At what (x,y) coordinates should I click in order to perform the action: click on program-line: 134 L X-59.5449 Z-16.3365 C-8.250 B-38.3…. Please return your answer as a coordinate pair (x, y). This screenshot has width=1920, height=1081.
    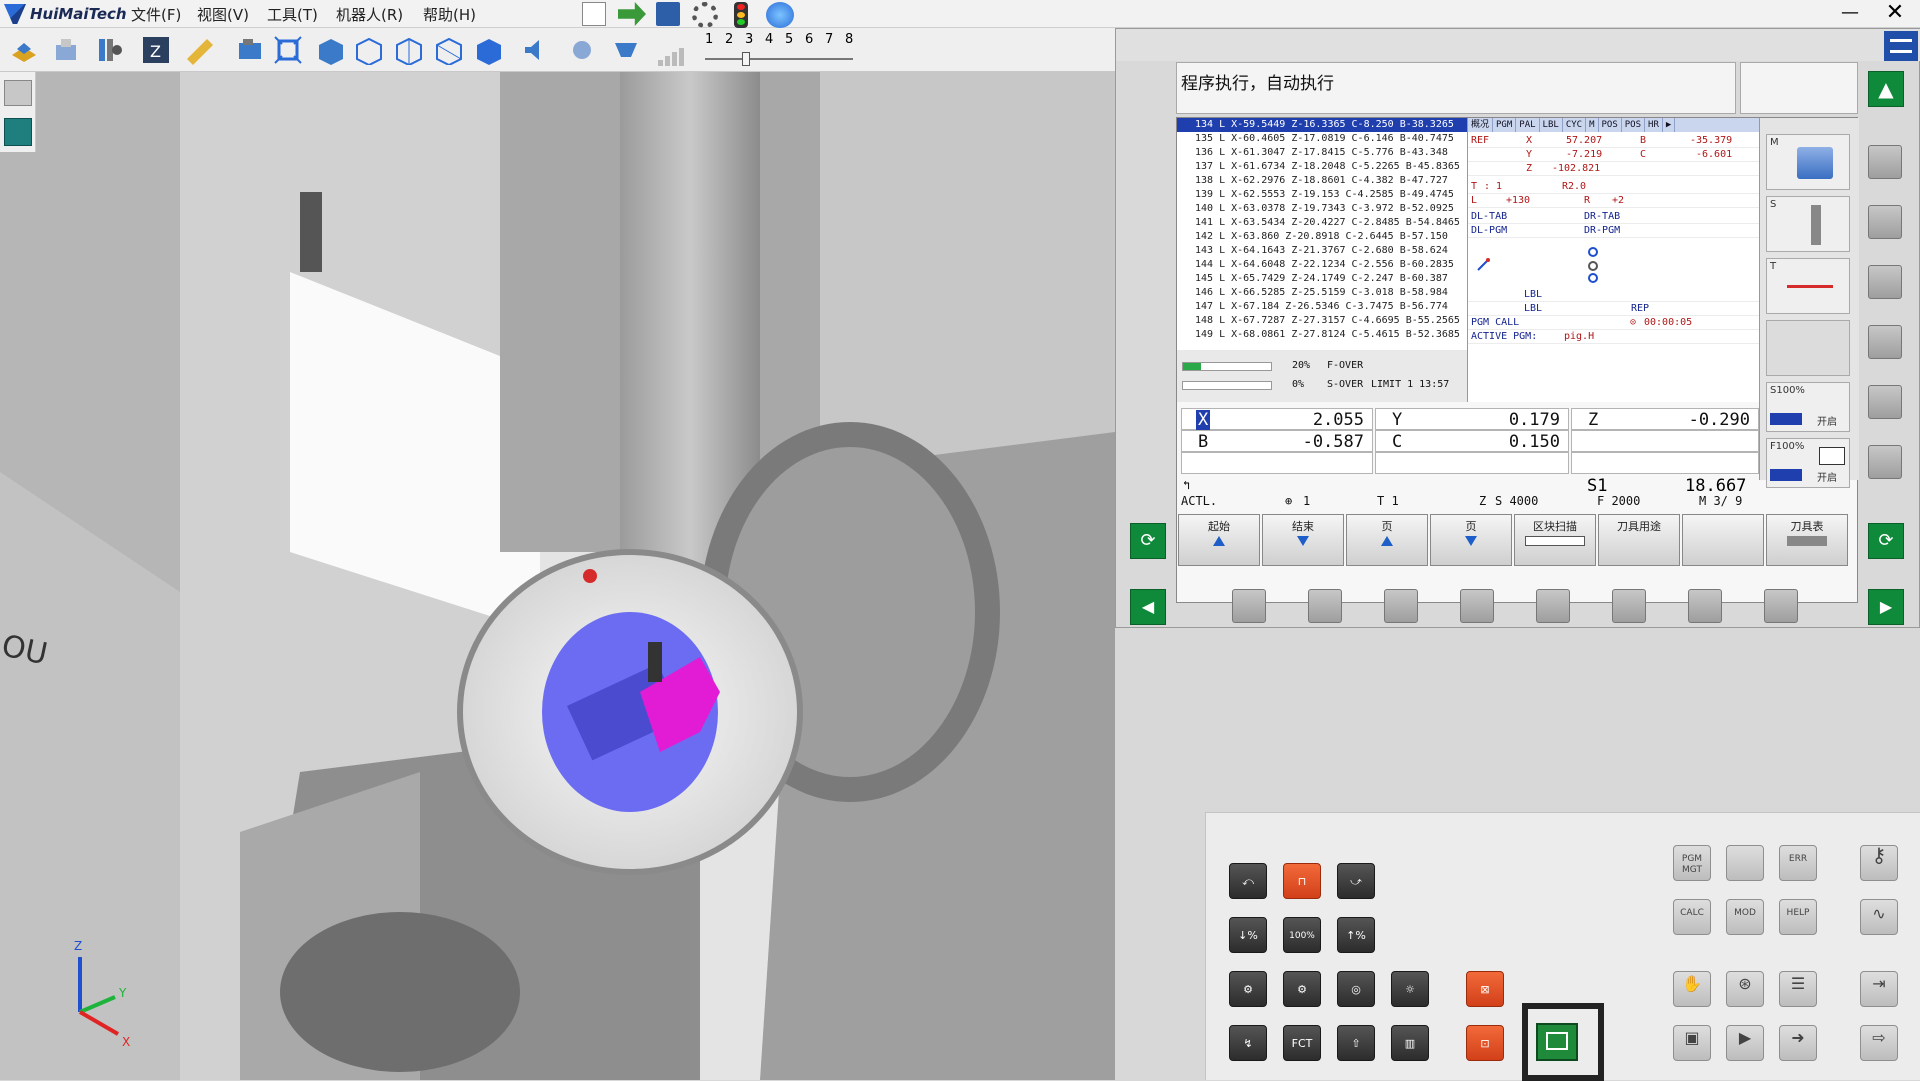
    Looking at the image, I should click on (1322, 125).